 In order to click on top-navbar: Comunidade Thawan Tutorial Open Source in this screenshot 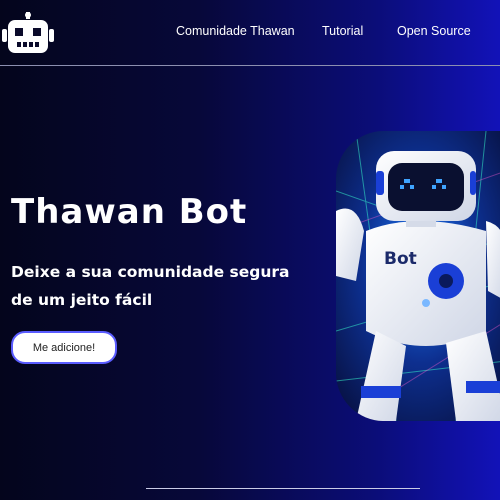, I will do `click(250, 33)`.